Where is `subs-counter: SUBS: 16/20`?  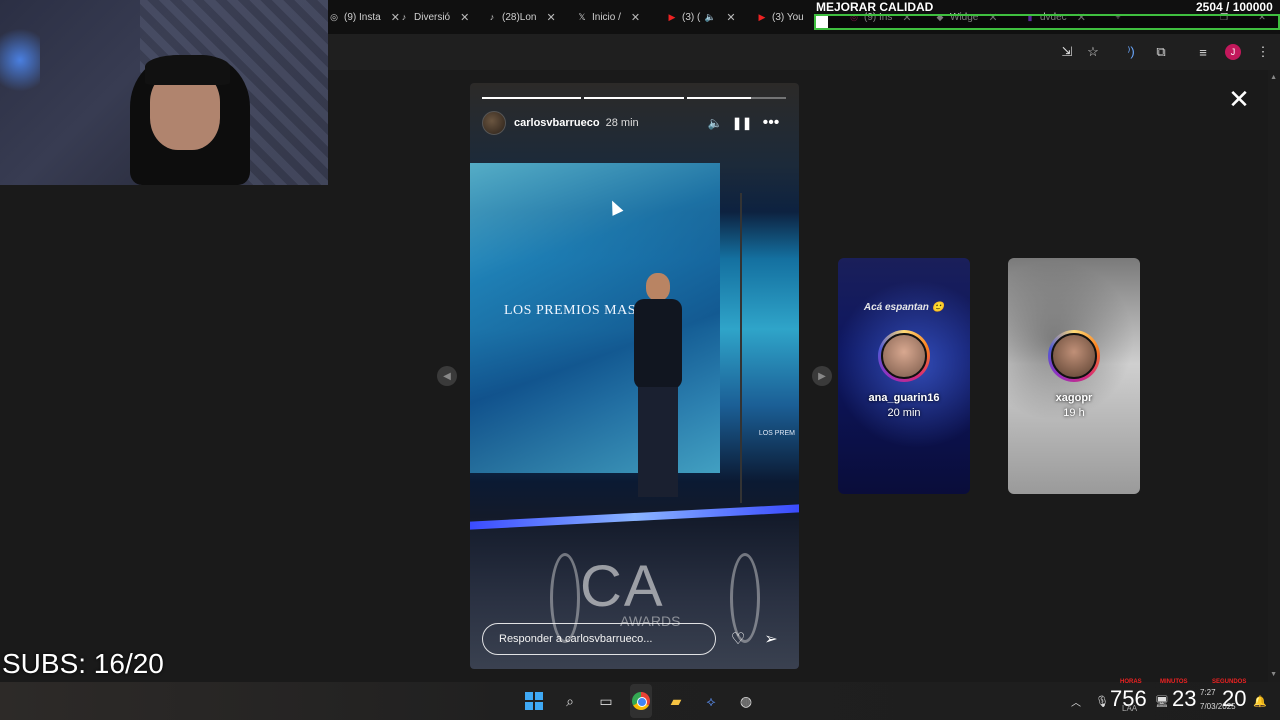 subs-counter: SUBS: 16/20 is located at coordinates (83, 663).